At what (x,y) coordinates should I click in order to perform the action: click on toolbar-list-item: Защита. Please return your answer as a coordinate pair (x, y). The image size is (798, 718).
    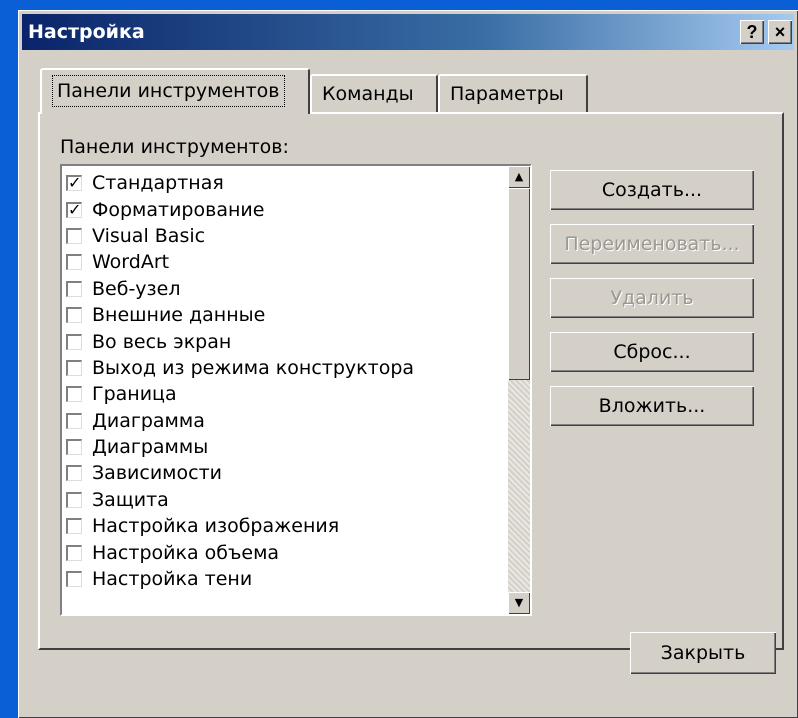
    Looking at the image, I should click on (285, 500).